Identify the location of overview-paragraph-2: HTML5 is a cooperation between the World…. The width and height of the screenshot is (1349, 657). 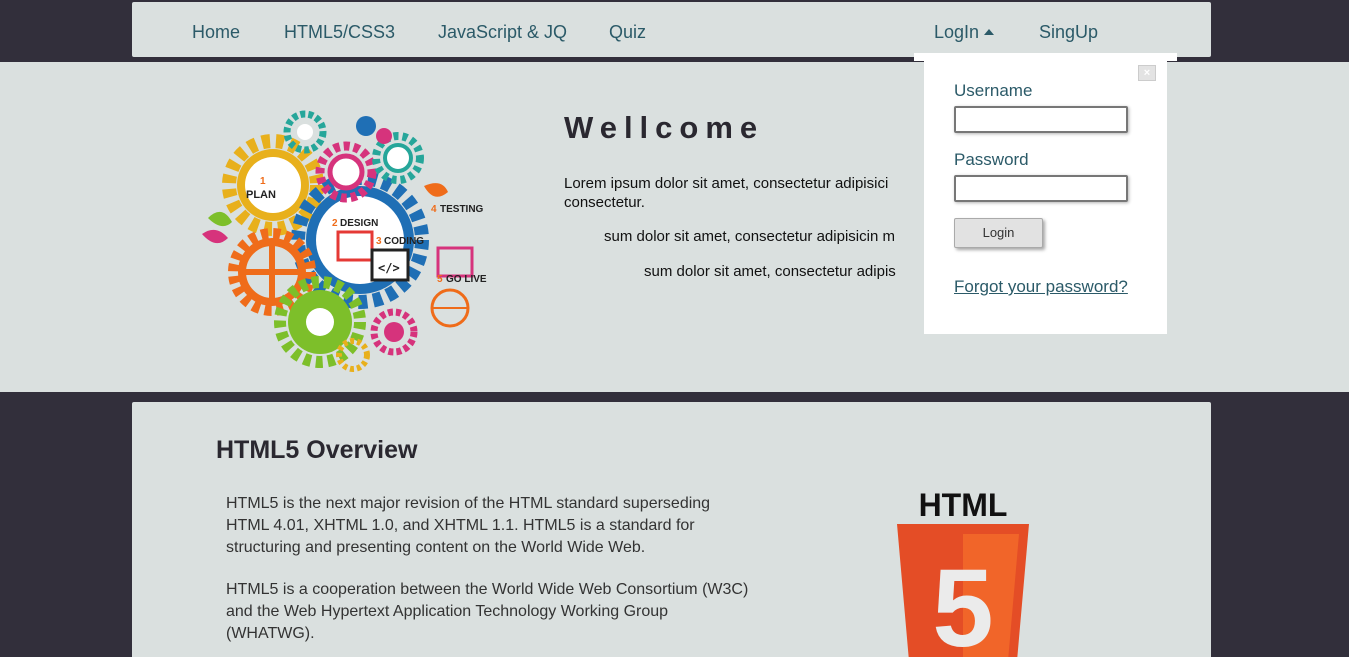
(487, 611).